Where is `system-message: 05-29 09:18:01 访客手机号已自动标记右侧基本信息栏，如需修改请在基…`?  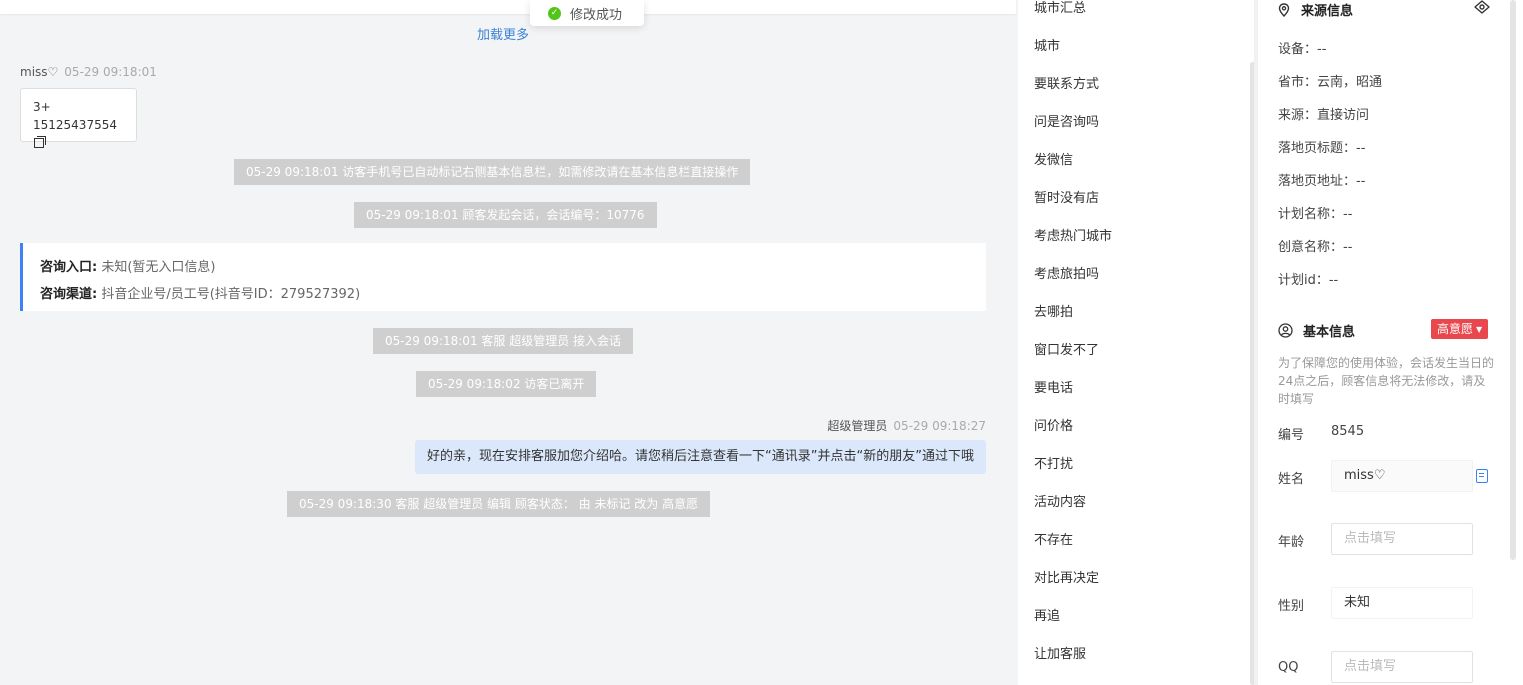
system-message: 05-29 09:18:01 访客手机号已自动标记右侧基本信息栏，如需修改请在基… is located at coordinates (492, 172).